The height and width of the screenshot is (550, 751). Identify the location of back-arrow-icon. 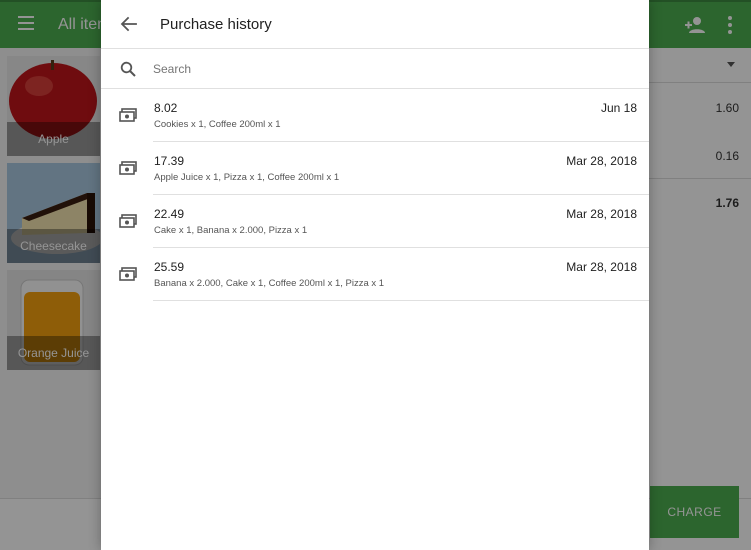
(129, 24).